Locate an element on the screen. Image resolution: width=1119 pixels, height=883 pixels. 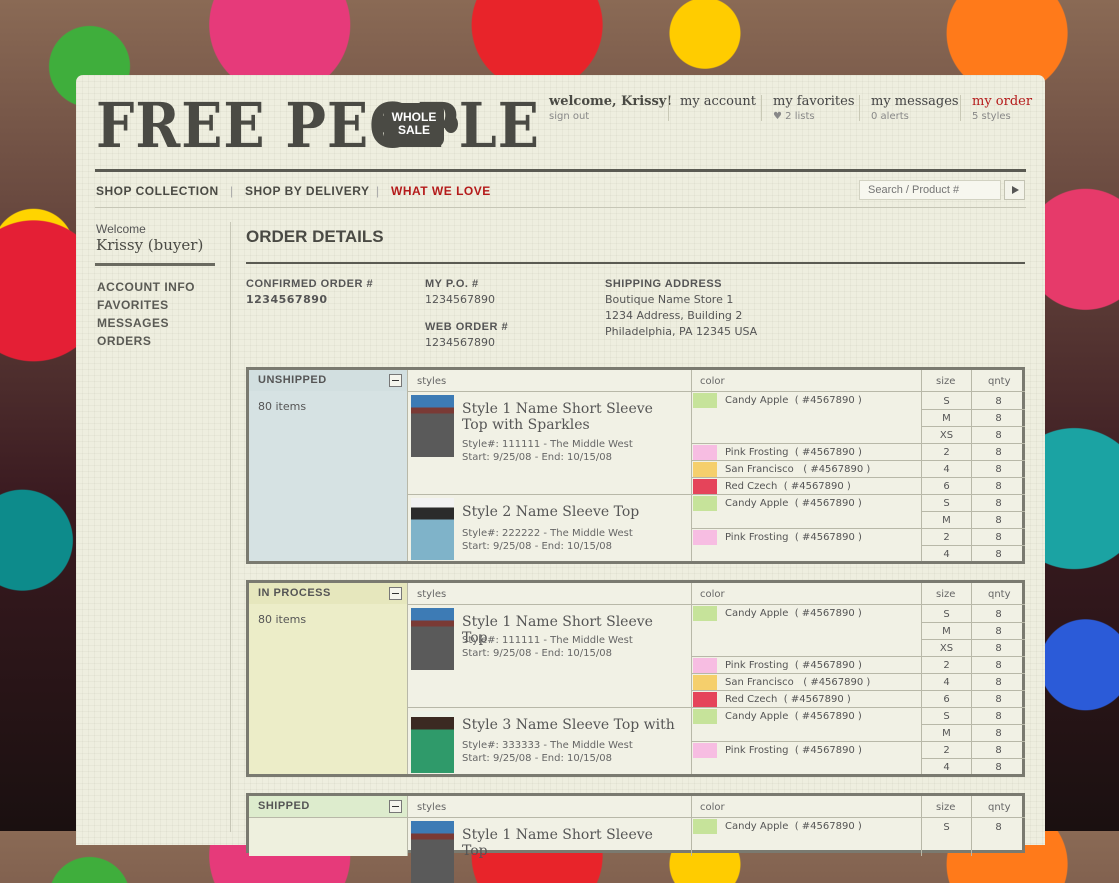
shipping-line3: Philadelphia, PA 12345 USA is located at coordinates (681, 331).